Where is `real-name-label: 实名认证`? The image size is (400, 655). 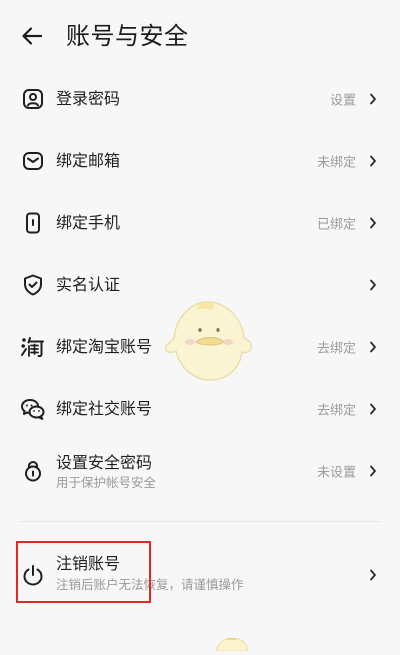
real-name-label: 实名认证 is located at coordinates (88, 284).